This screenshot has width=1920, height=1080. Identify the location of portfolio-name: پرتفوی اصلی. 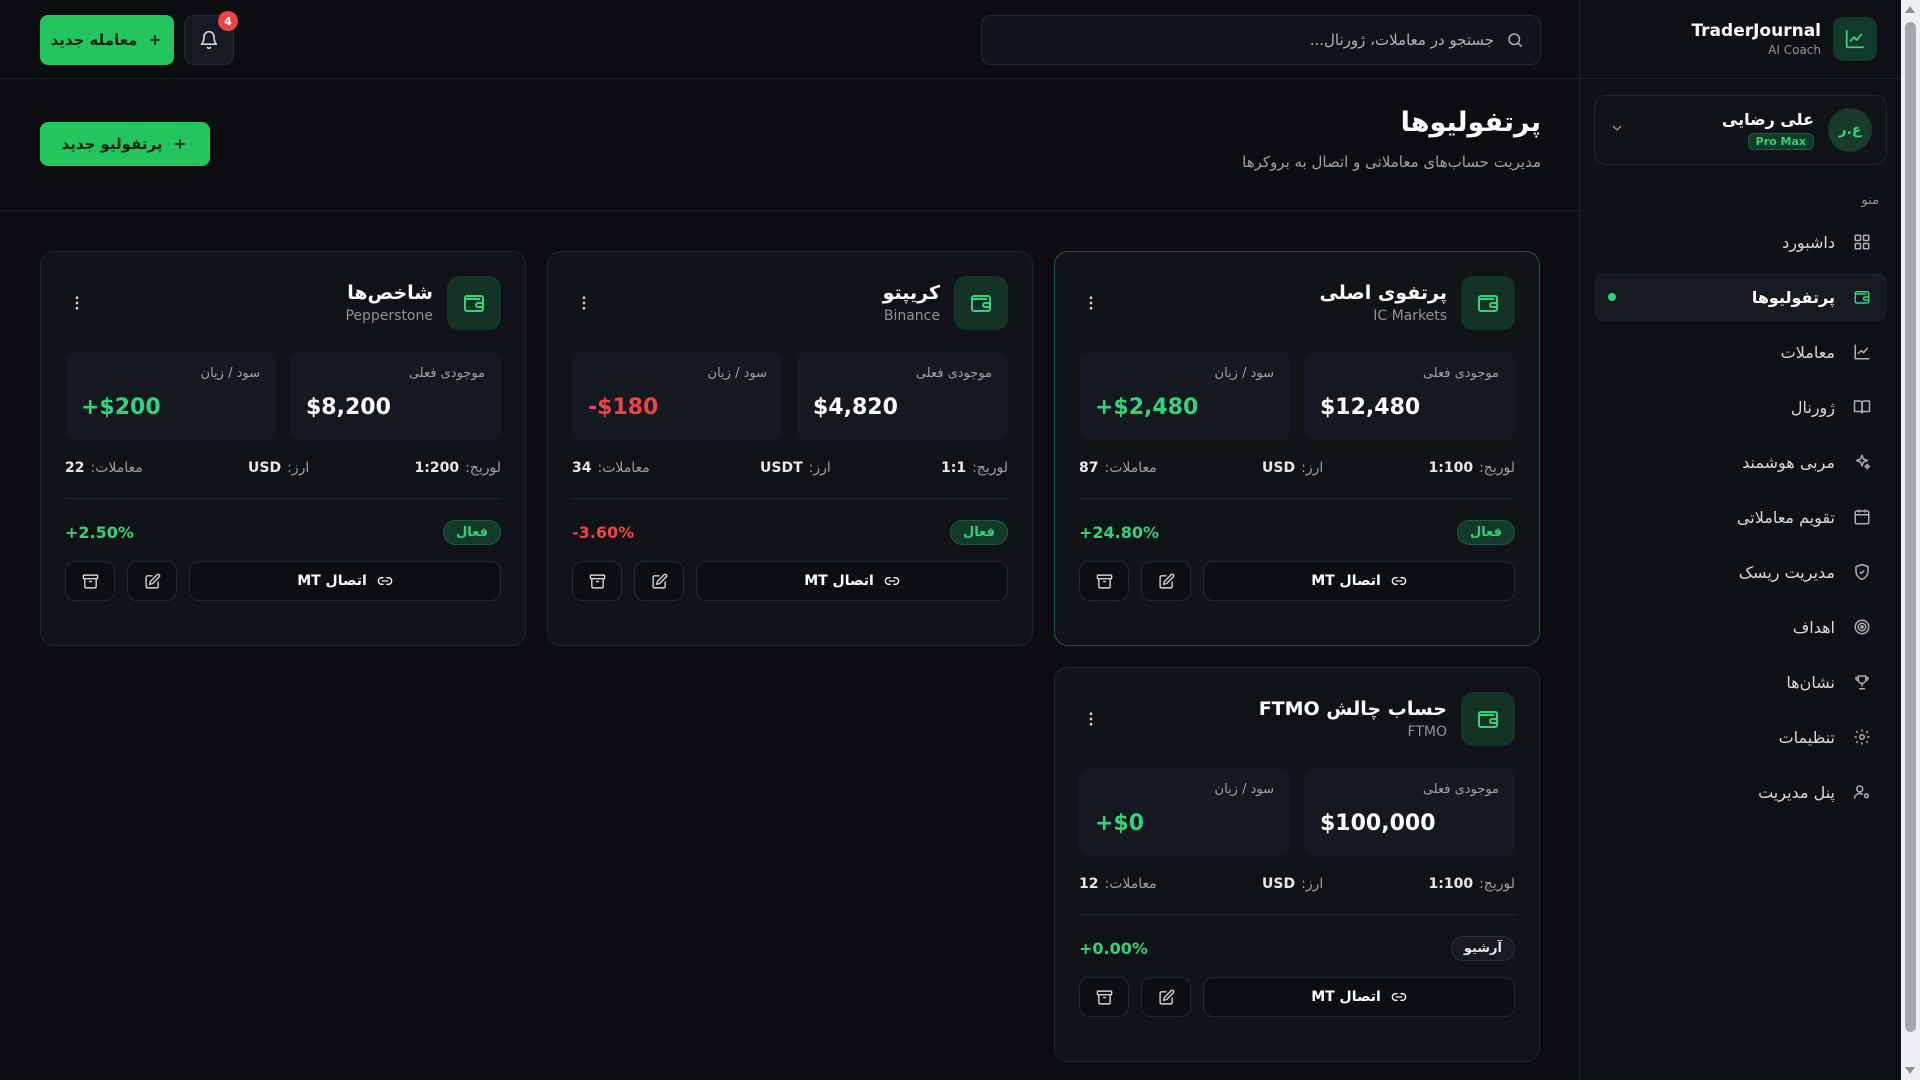
(1383, 293).